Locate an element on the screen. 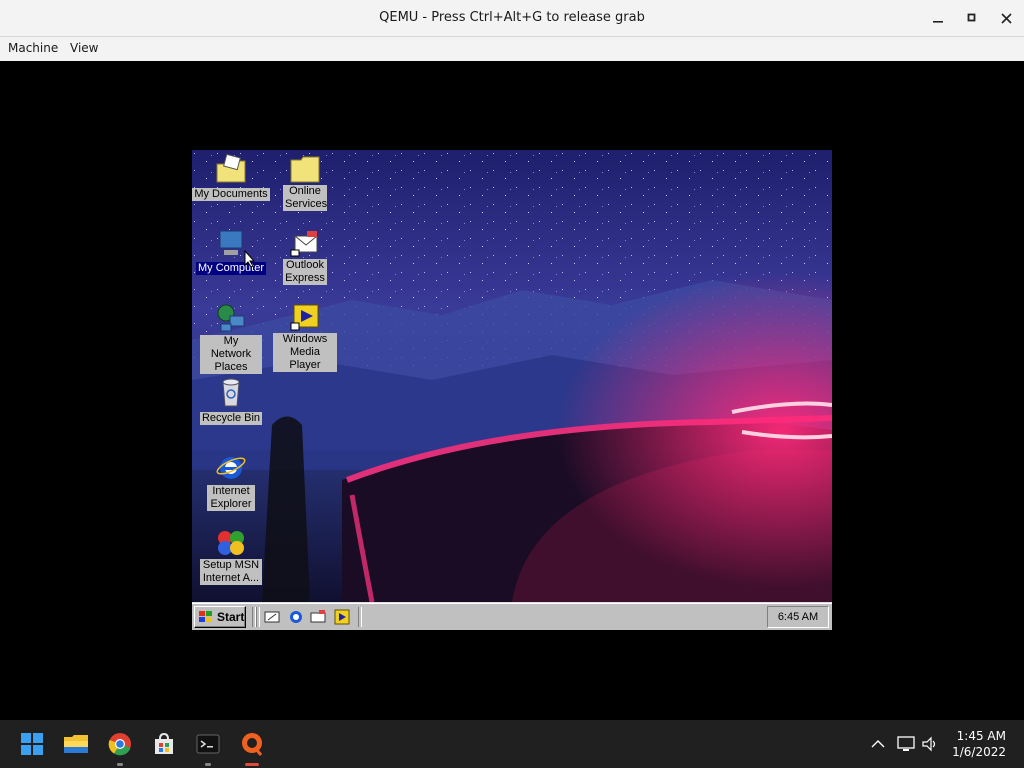 The image size is (1024, 768). desktop-icon-label: My Documents is located at coordinates (231, 194).